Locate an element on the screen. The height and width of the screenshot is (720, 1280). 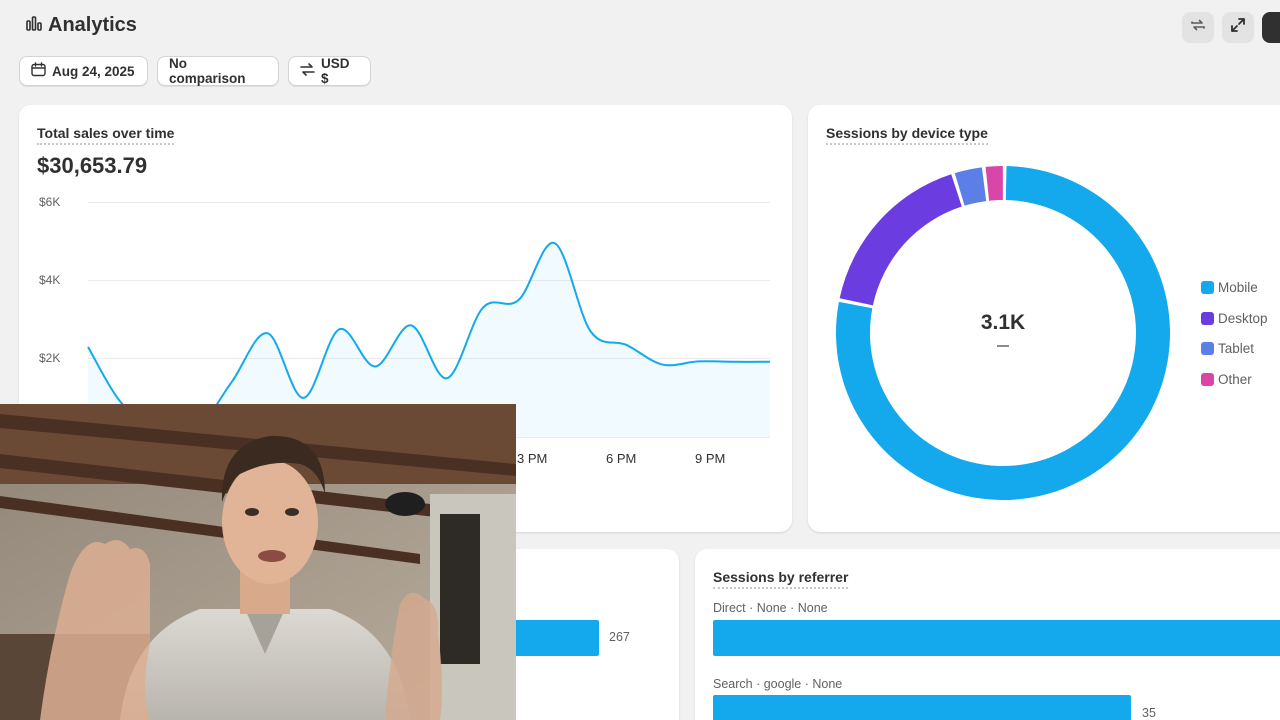
fullscreen-icon is located at coordinates (1238, 27).